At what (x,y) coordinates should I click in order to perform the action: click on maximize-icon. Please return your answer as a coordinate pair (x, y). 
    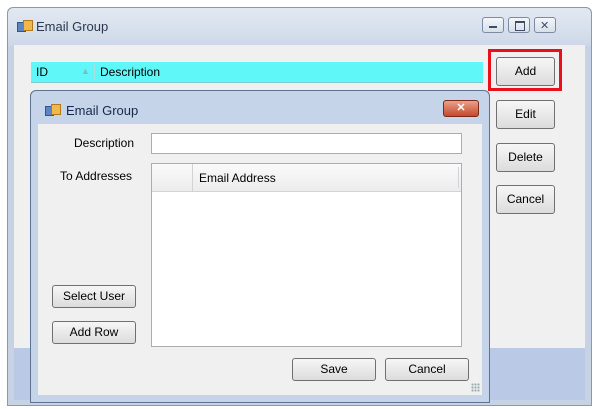
    Looking at the image, I should click on (519, 25).